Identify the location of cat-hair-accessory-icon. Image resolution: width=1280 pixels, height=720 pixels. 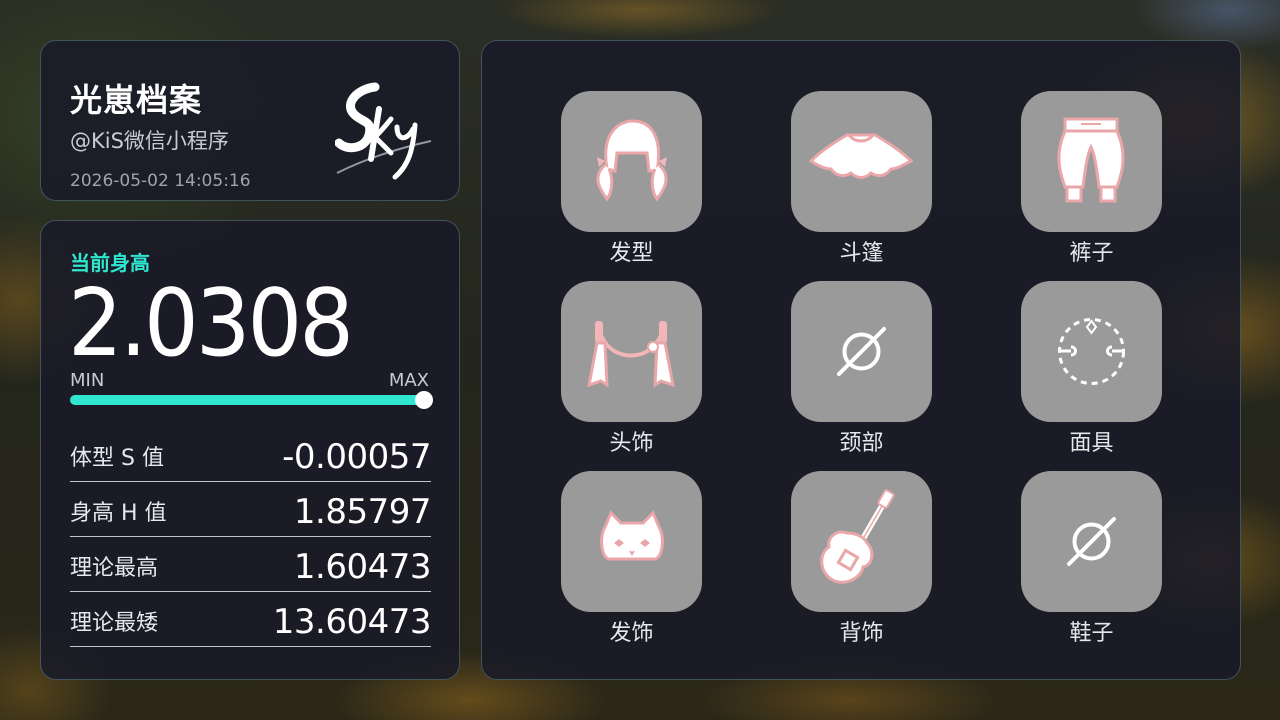
(632, 535).